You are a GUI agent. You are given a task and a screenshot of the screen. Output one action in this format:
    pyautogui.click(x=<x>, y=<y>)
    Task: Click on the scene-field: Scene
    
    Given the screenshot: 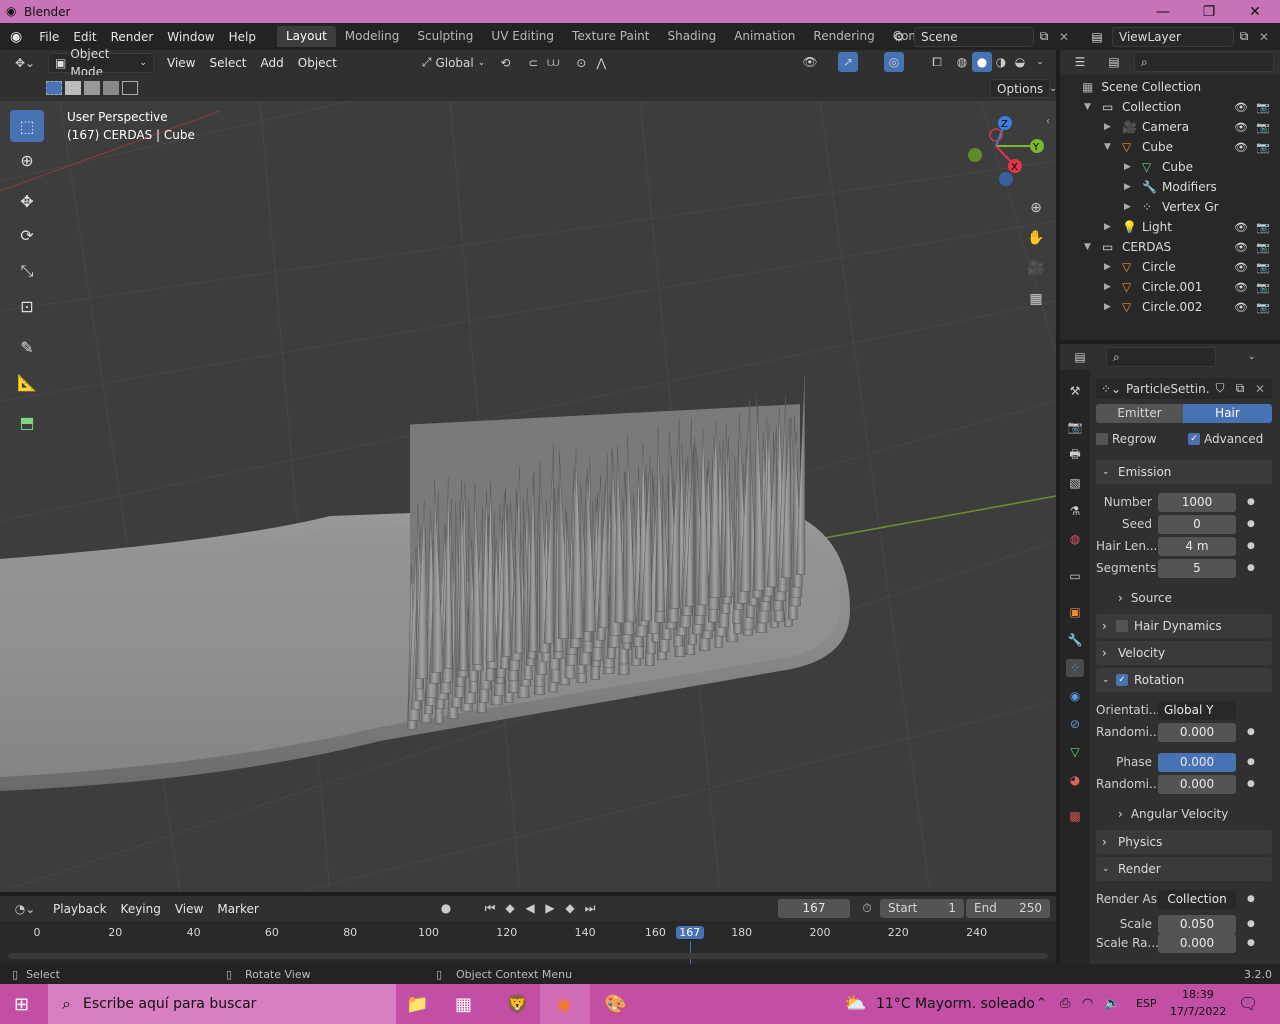 What is the action you would take?
    pyautogui.click(x=974, y=36)
    